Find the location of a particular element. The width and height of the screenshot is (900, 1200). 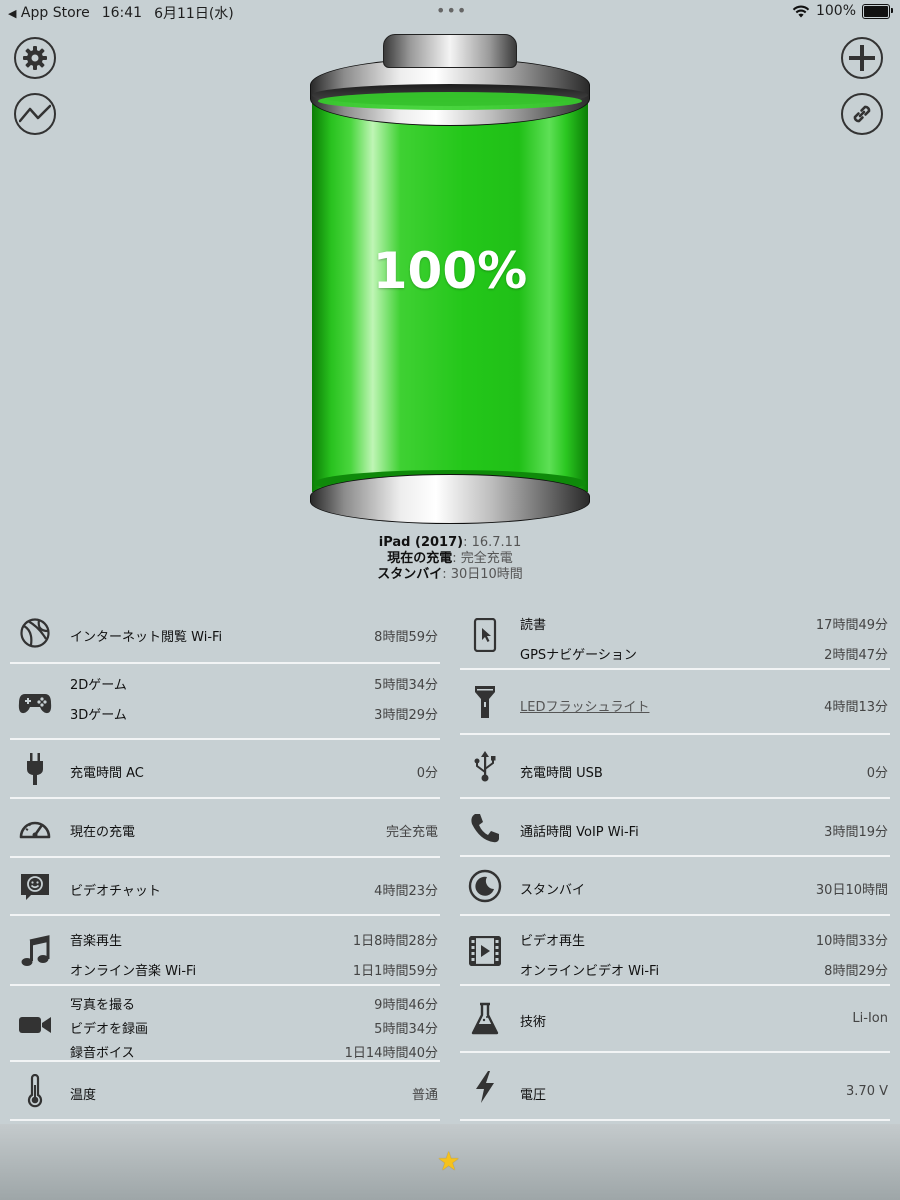

history-graph-button is located at coordinates (35, 114).